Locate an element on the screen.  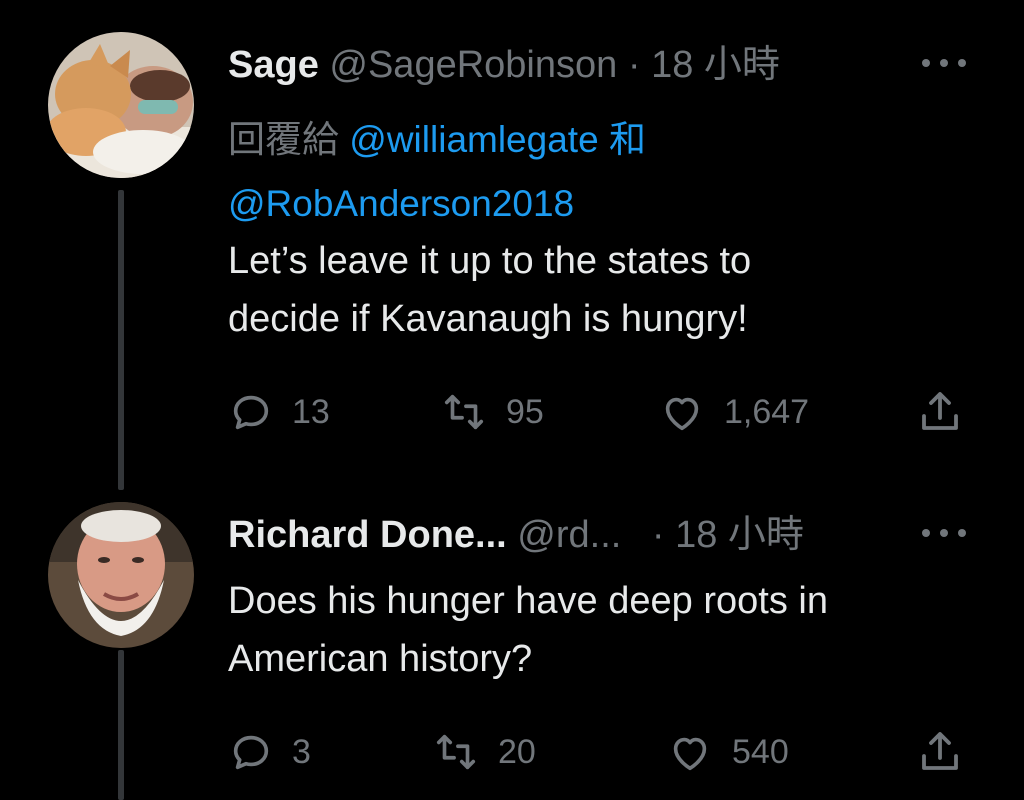
tweet-text-line: Does his hunger have deep roots in is located at coordinates (528, 601).